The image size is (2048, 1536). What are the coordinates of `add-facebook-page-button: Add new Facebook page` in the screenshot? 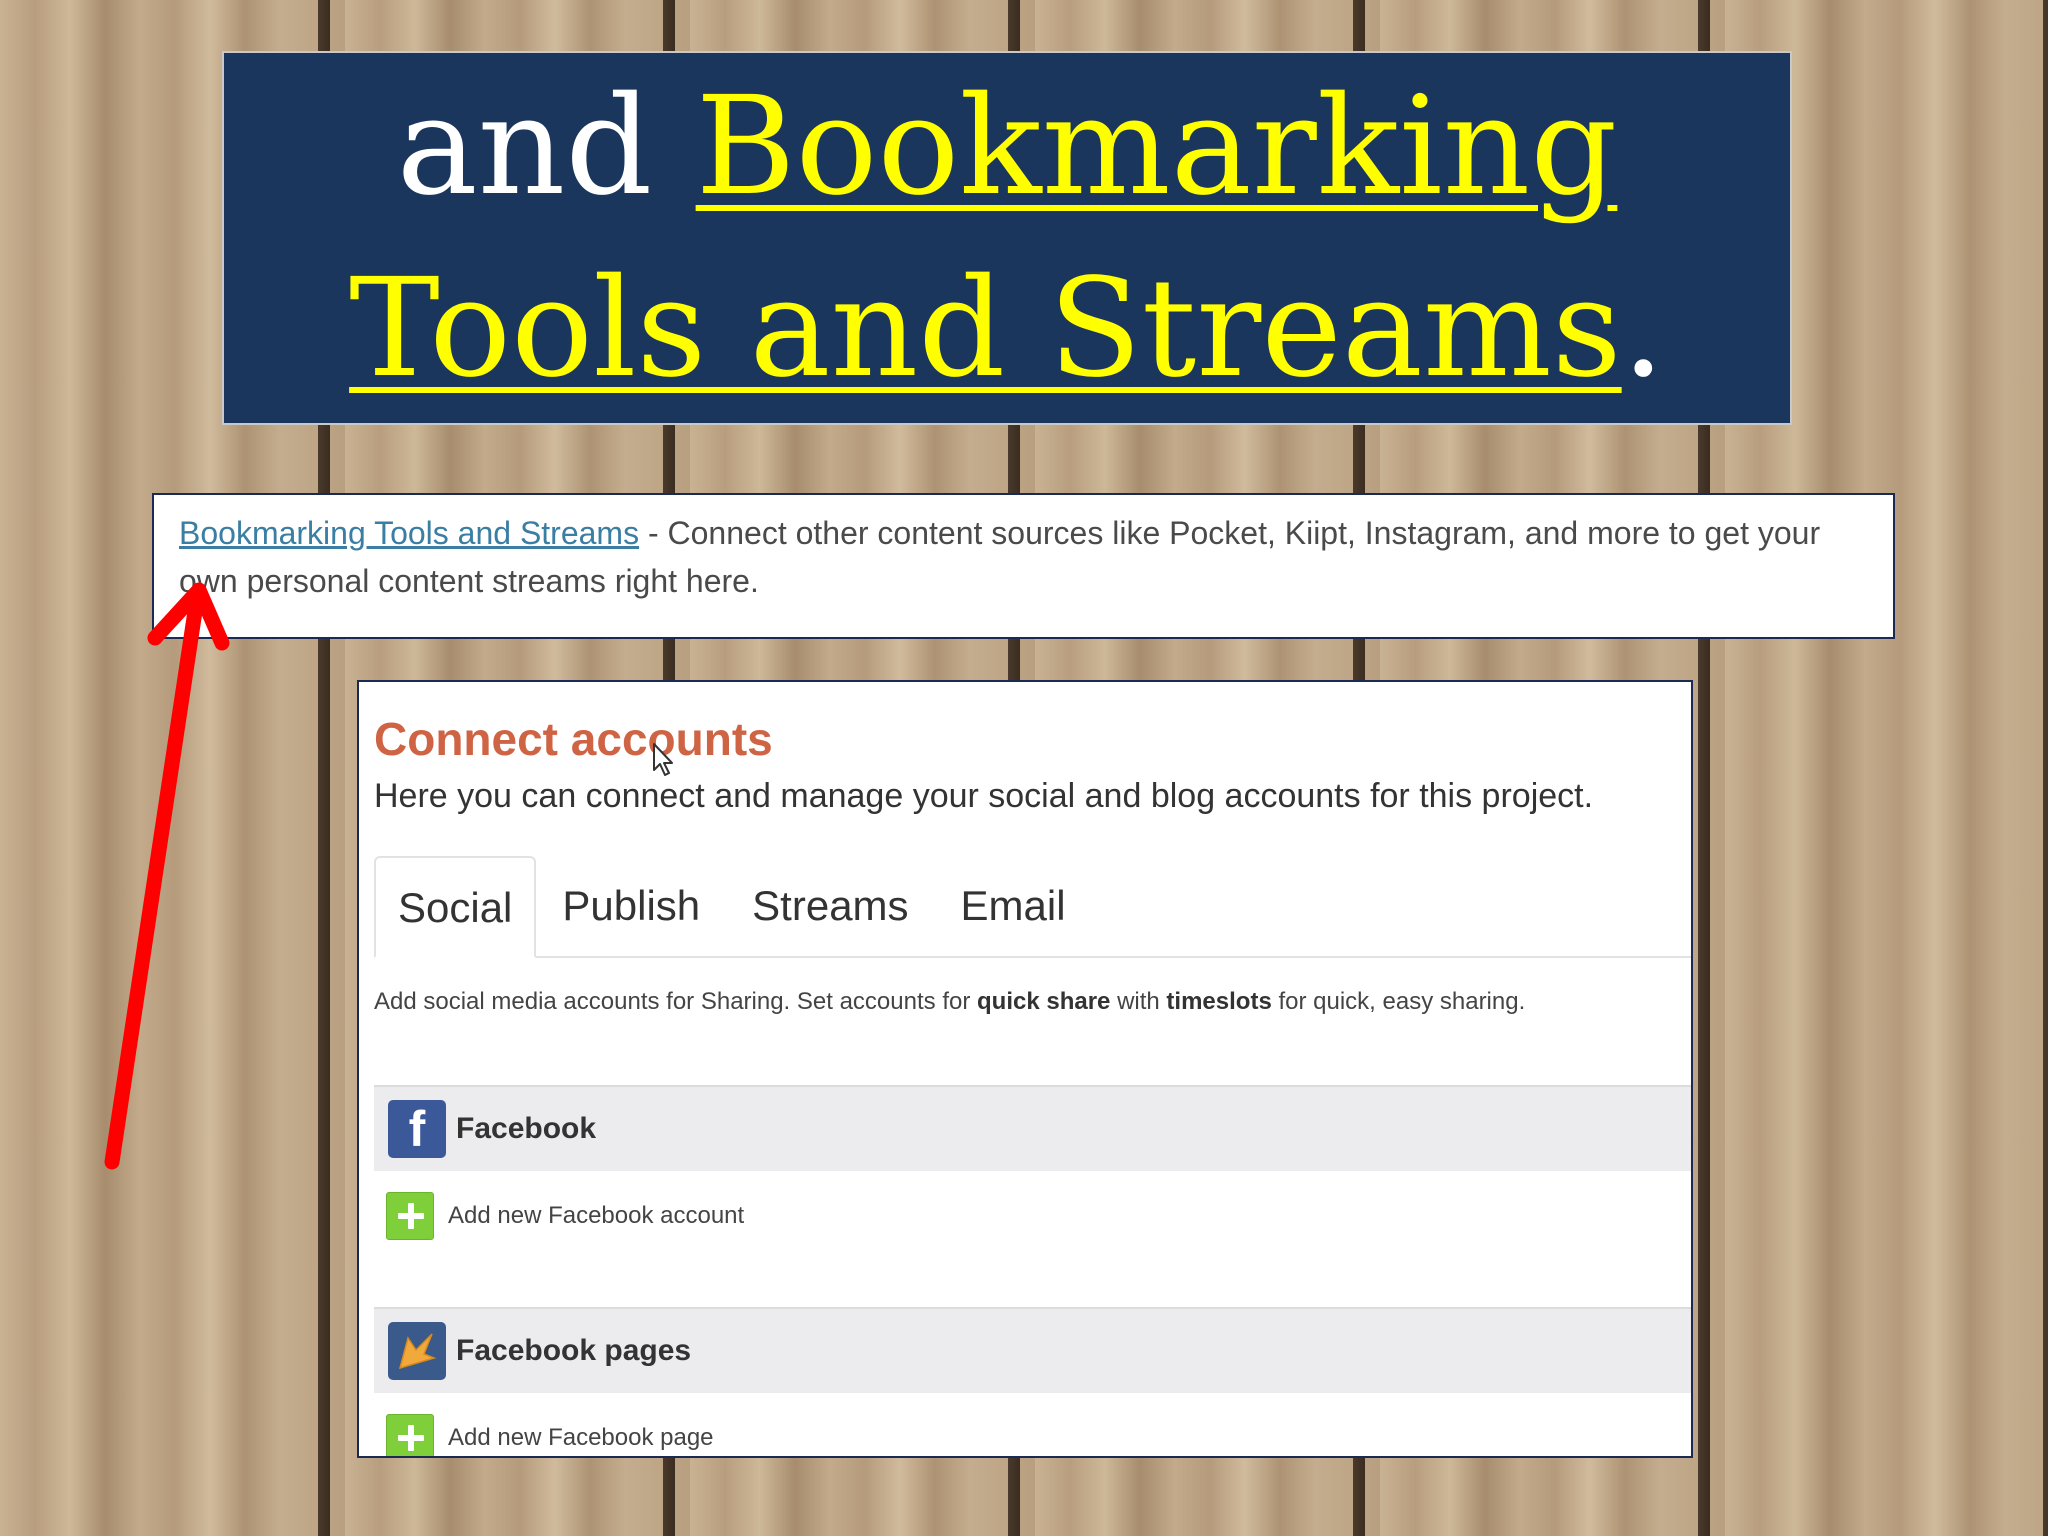 It's located at (550, 1435).